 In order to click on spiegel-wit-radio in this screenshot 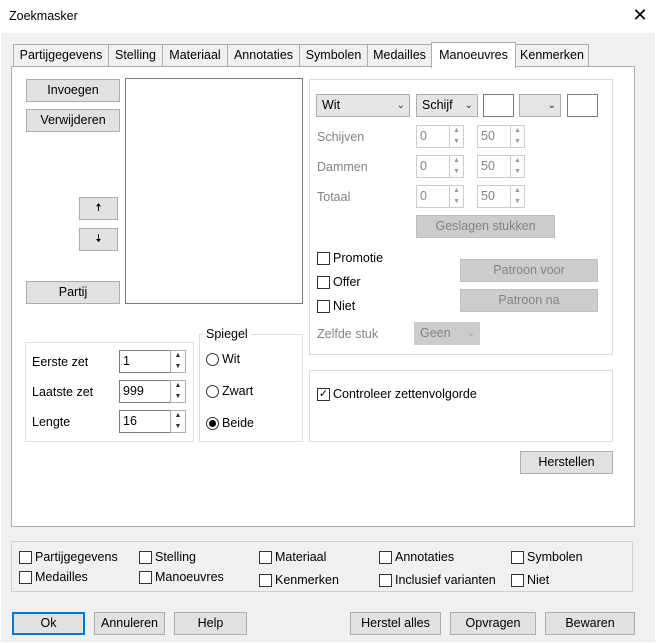, I will do `click(212, 359)`.